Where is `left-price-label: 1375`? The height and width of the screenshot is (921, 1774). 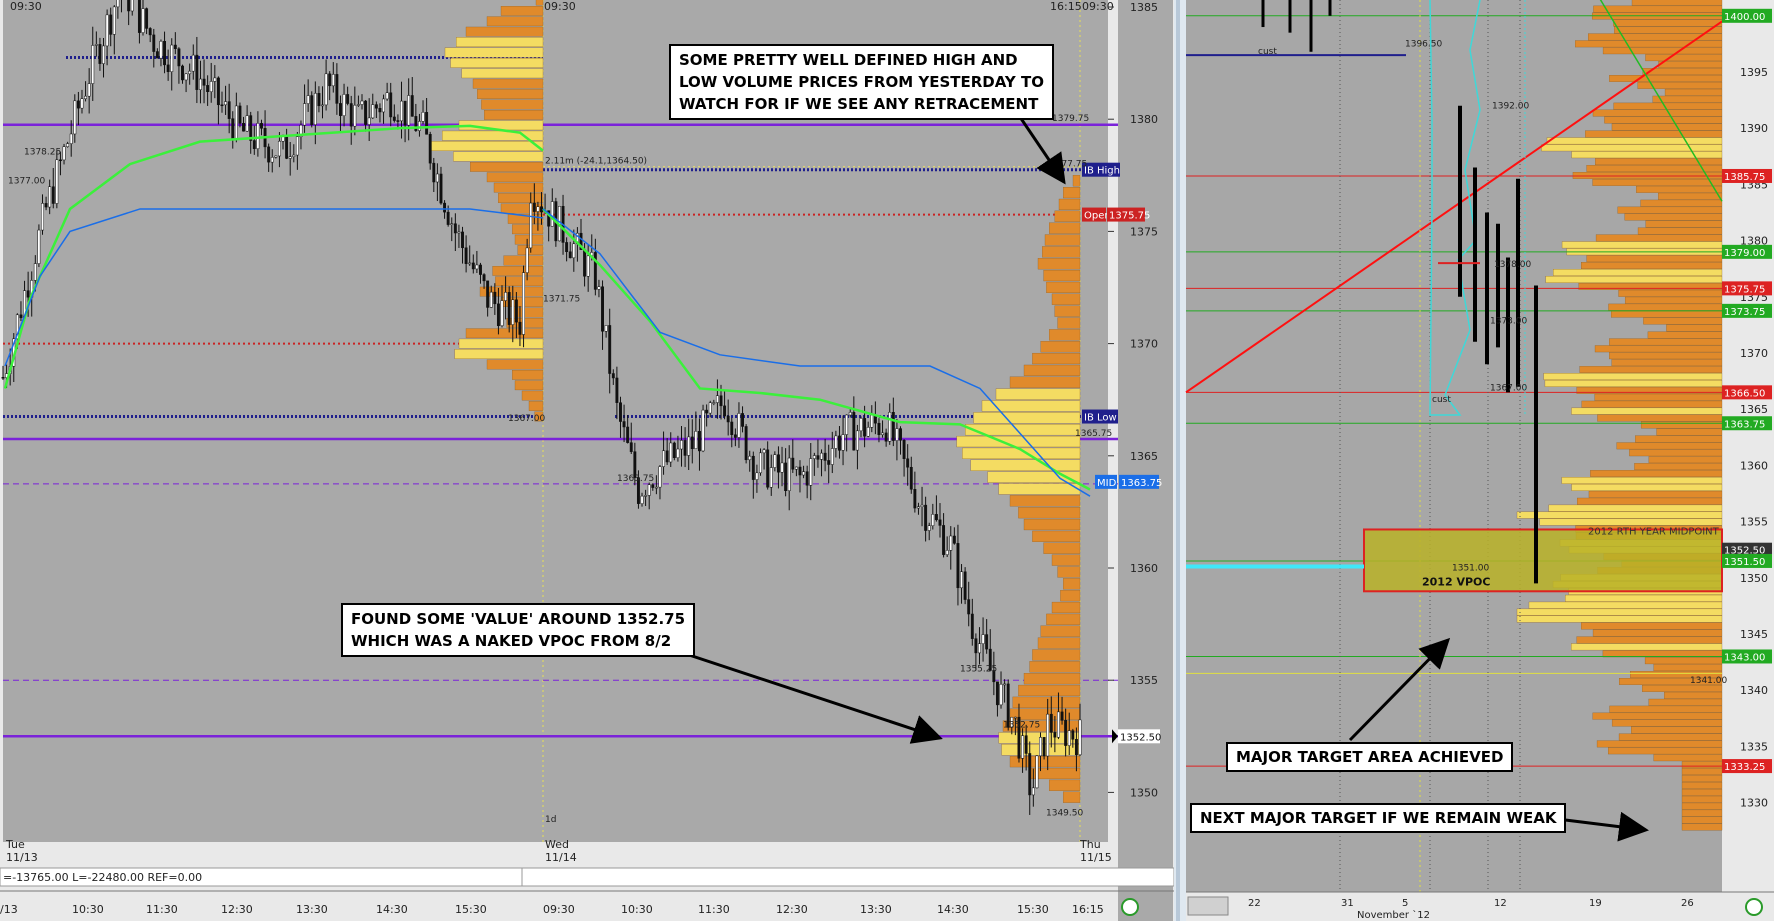
left-price-label: 1375 is located at coordinates (1144, 231).